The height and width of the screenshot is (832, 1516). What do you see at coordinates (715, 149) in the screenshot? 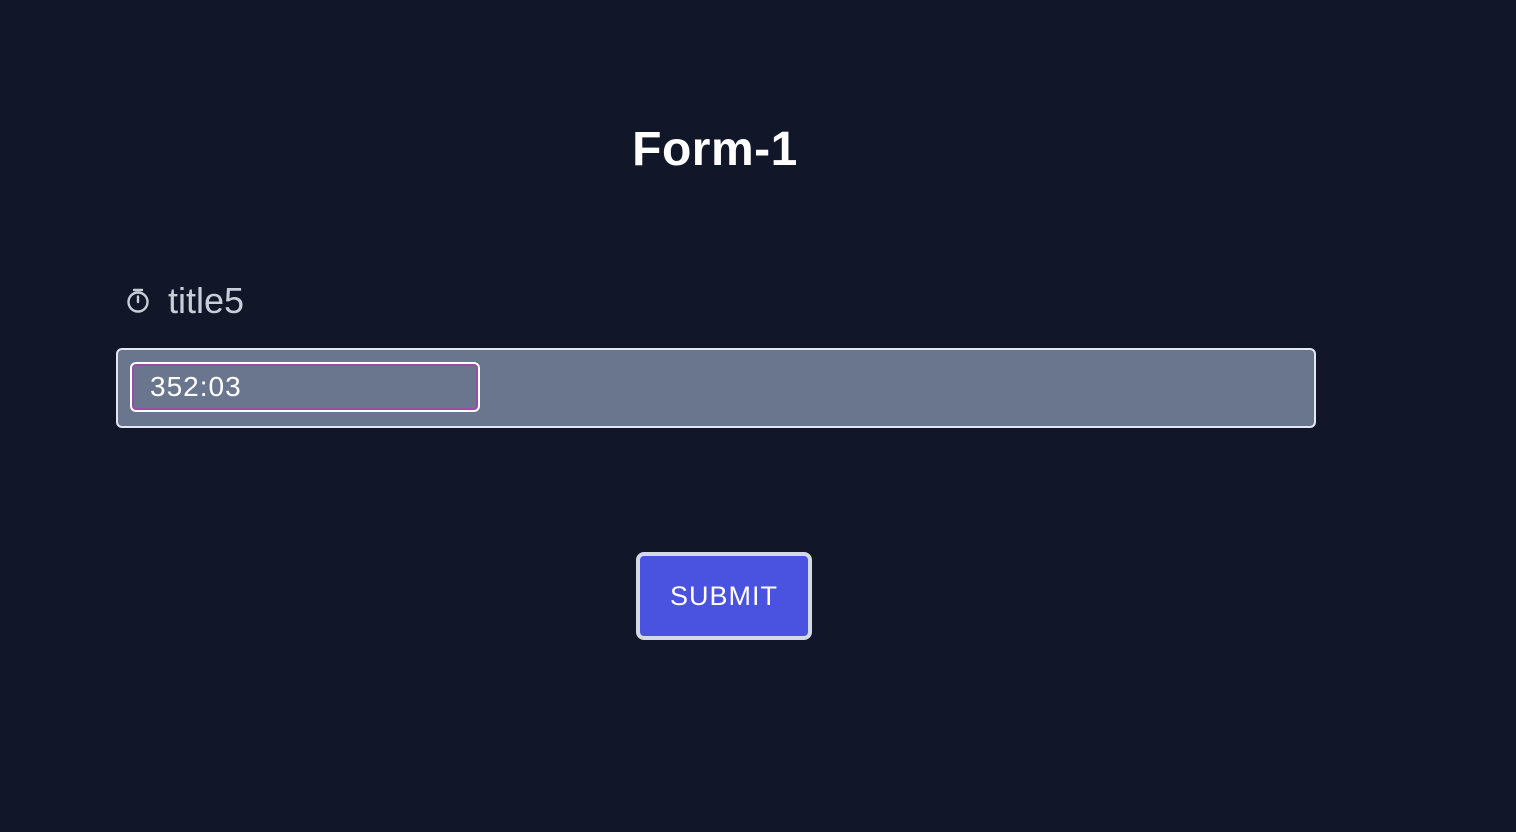
I see `form-title: Form-1` at bounding box center [715, 149].